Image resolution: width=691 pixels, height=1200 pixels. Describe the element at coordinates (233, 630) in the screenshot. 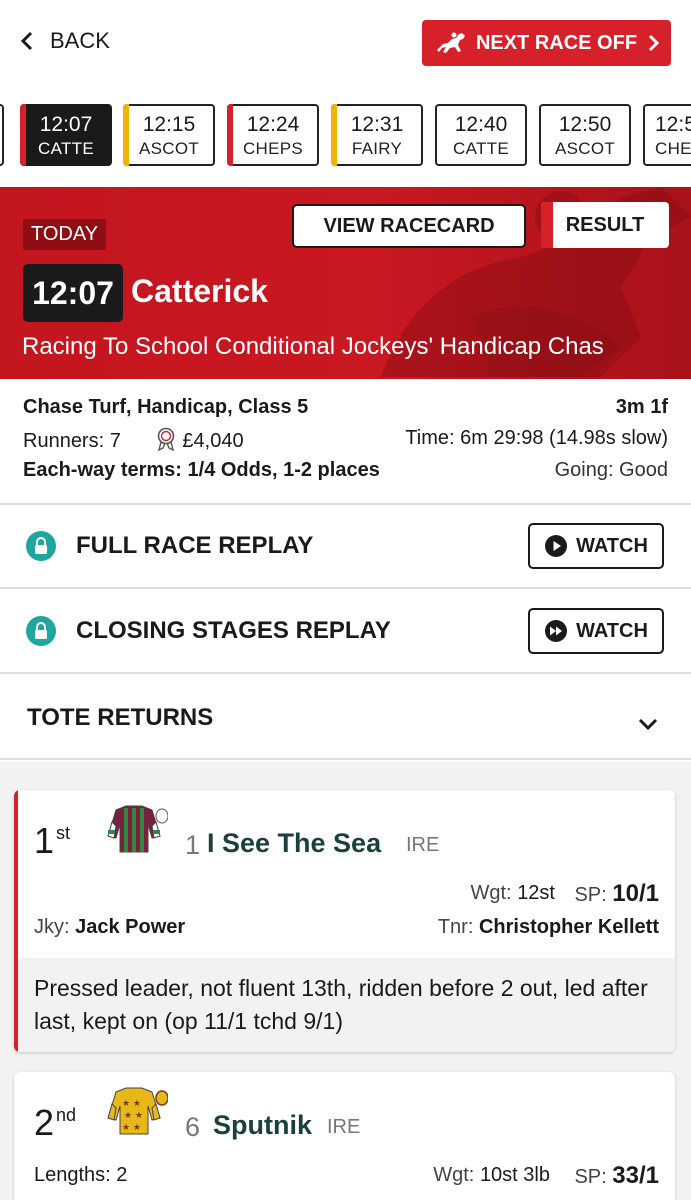

I see `closing-stages-replay-label: CLOSING STAGES REPLAY` at that location.